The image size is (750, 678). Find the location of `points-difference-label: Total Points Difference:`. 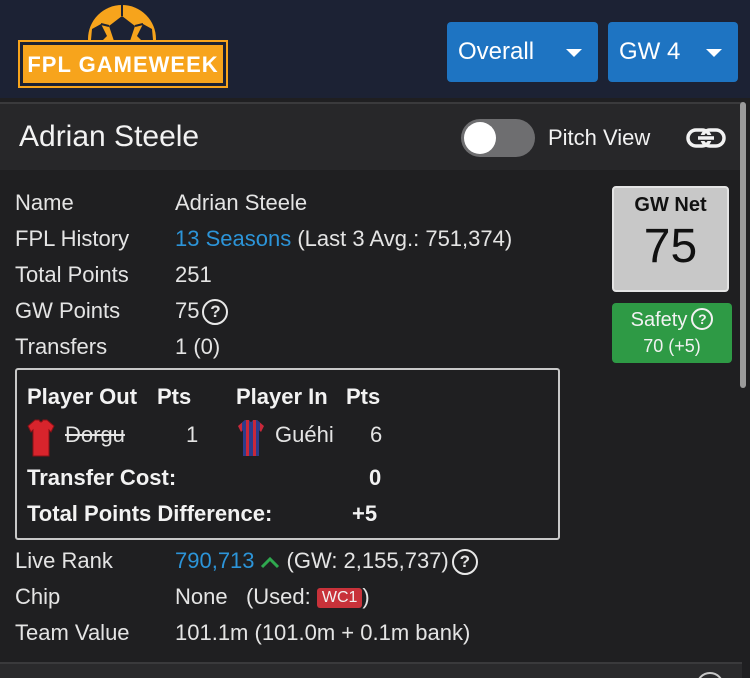

points-difference-label: Total Points Difference: is located at coordinates (150, 513).